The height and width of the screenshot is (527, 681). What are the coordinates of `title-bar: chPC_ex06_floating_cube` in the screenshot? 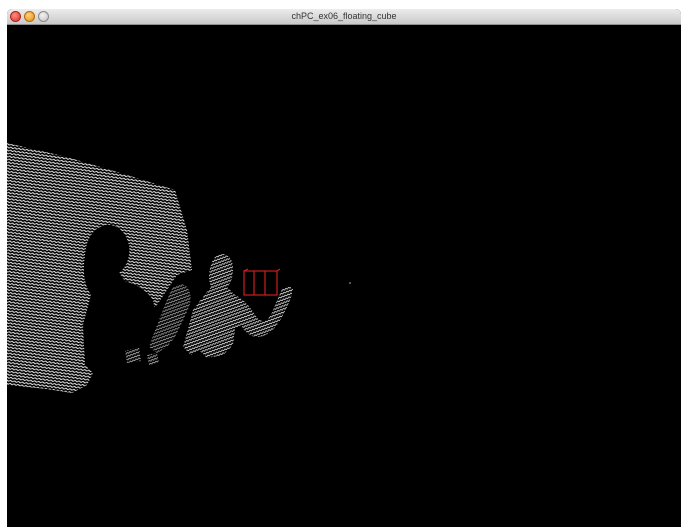 It's located at (344, 17).